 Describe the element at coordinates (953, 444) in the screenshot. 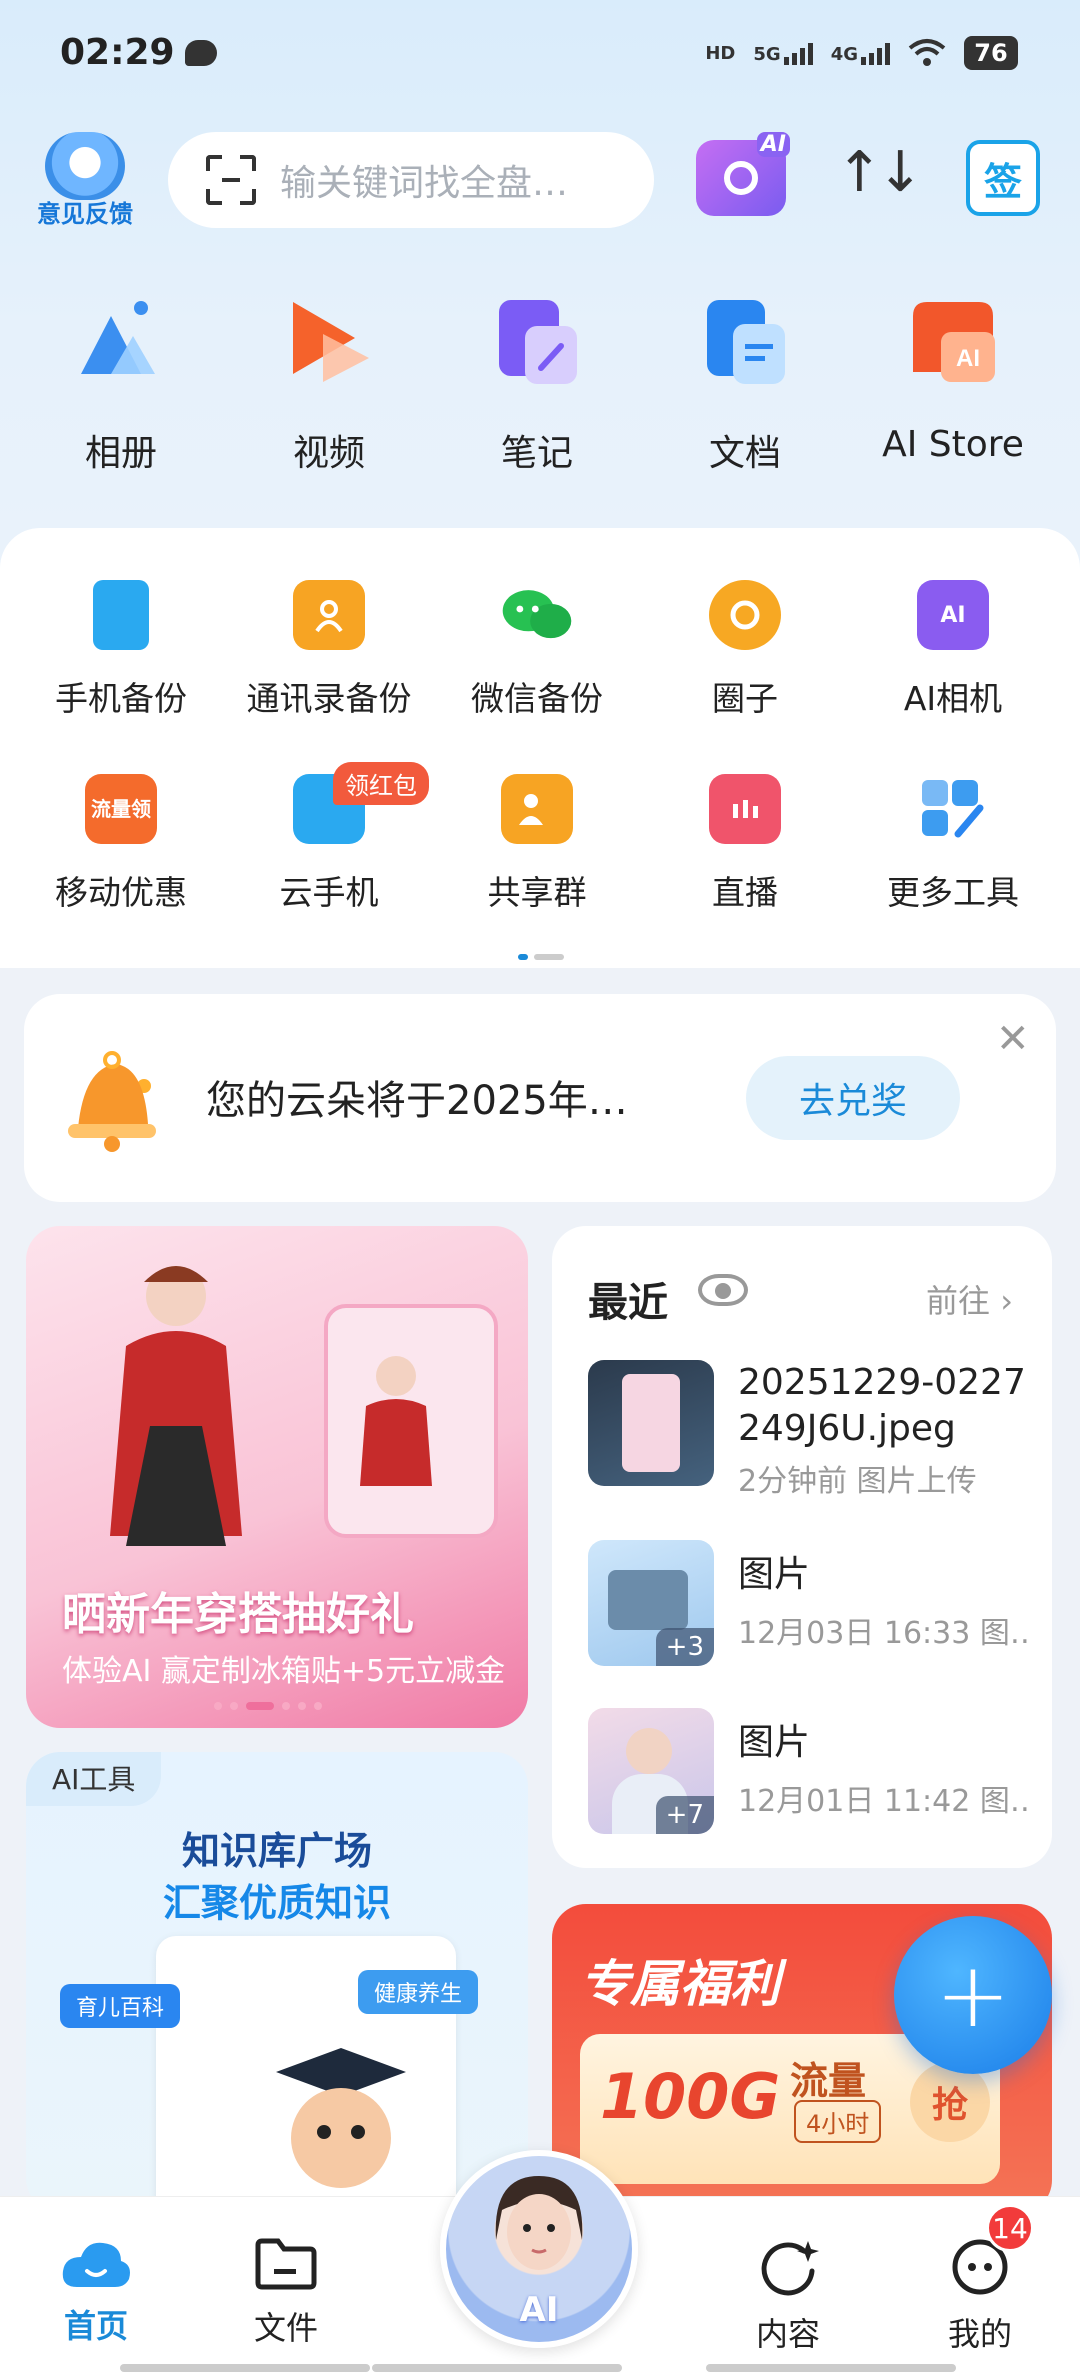

I see `shortcut-label: AI Store` at that location.